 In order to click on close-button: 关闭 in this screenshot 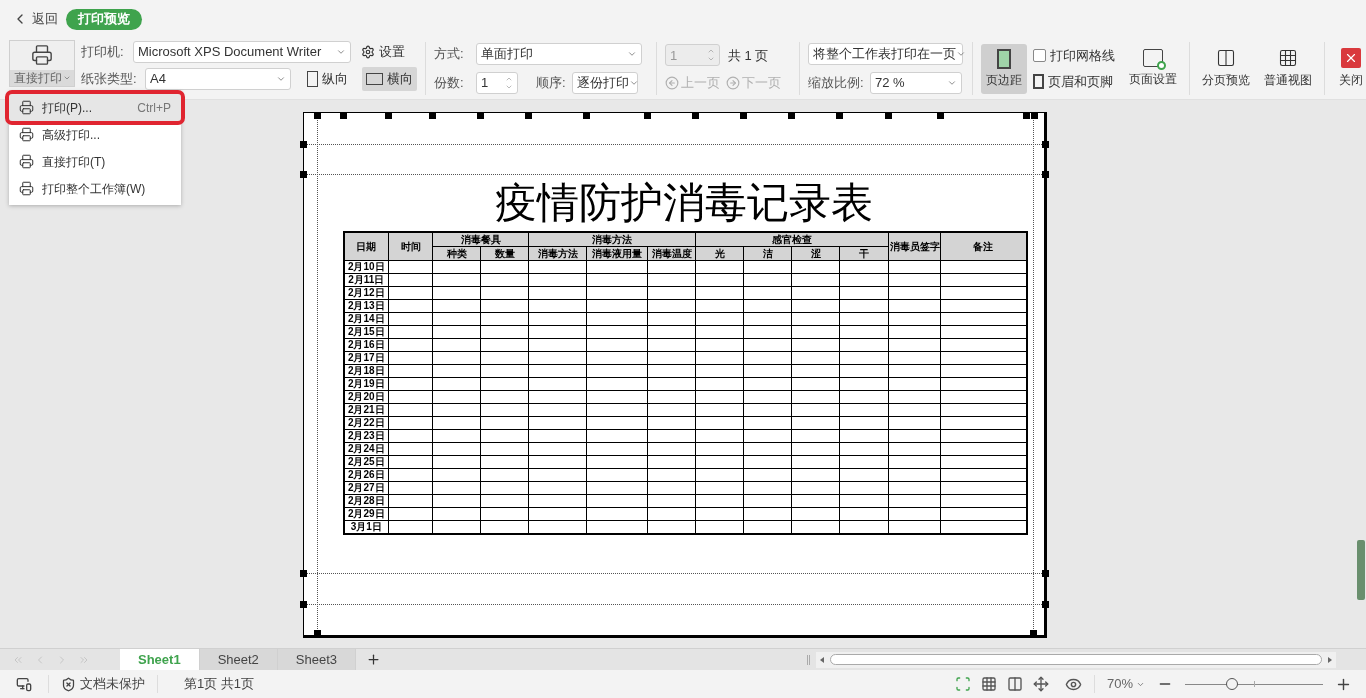, I will do `click(1349, 68)`.